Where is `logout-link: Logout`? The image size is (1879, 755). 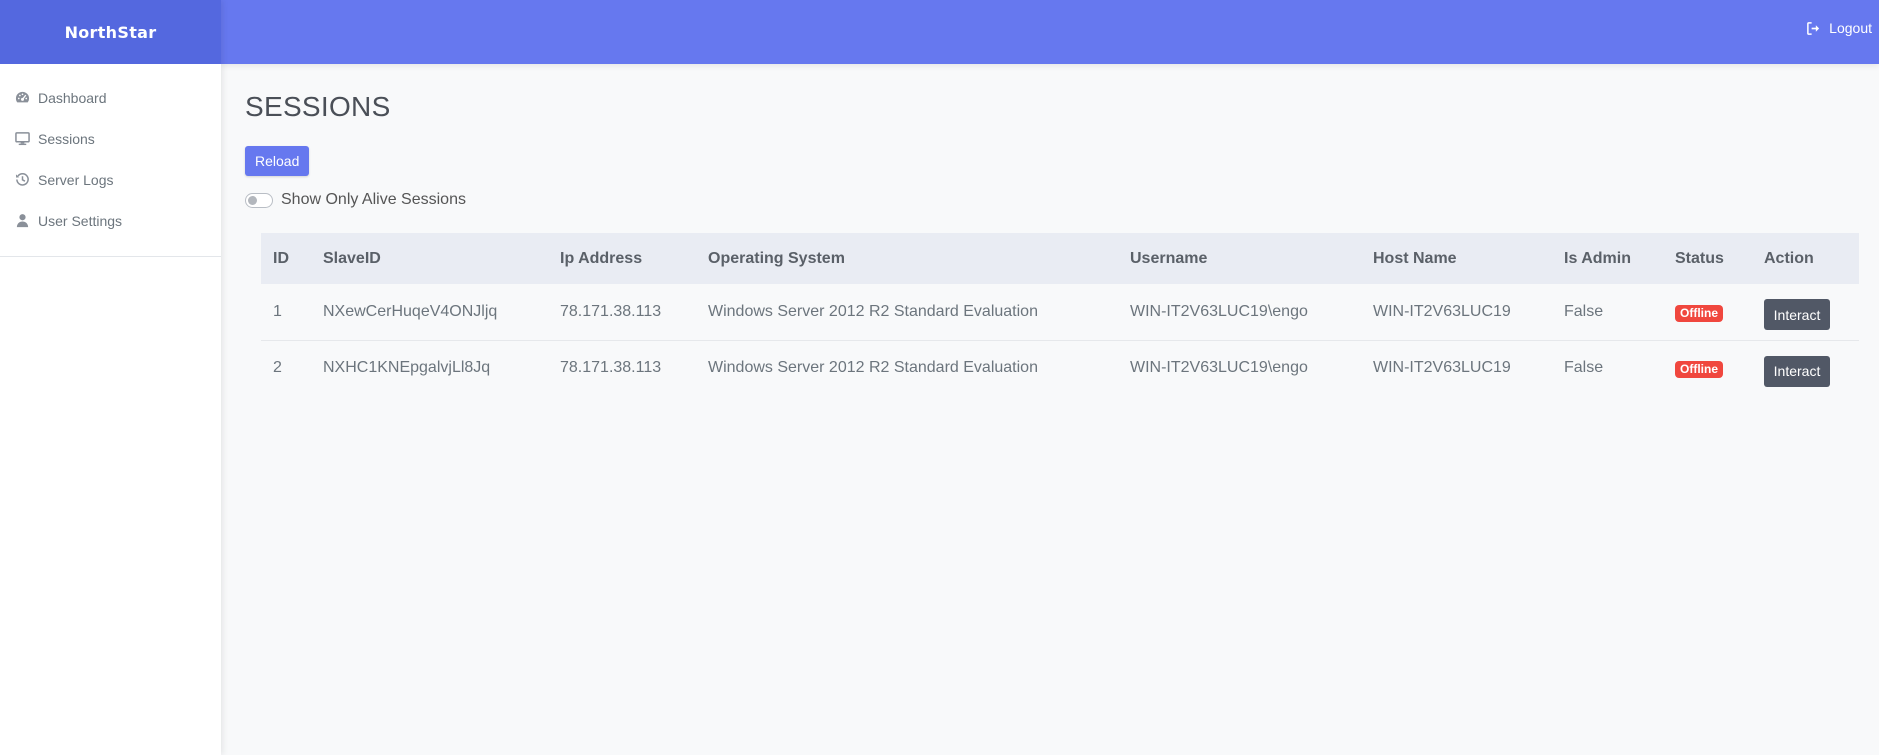 logout-link: Logout is located at coordinates (1839, 28).